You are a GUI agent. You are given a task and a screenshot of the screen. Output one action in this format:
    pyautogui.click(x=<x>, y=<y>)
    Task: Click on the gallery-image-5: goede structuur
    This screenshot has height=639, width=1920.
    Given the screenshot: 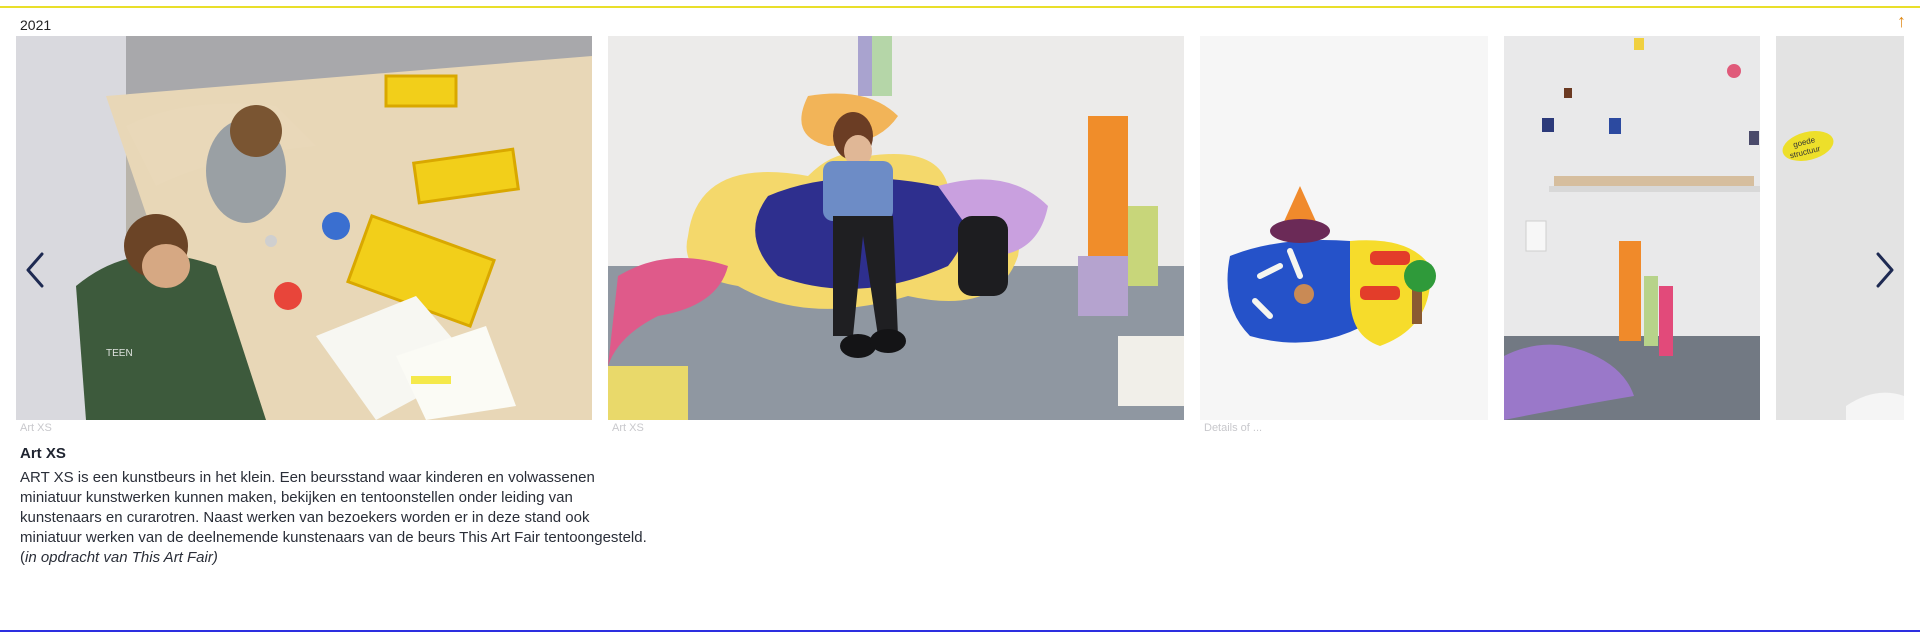 What is the action you would take?
    pyautogui.click(x=1840, y=228)
    